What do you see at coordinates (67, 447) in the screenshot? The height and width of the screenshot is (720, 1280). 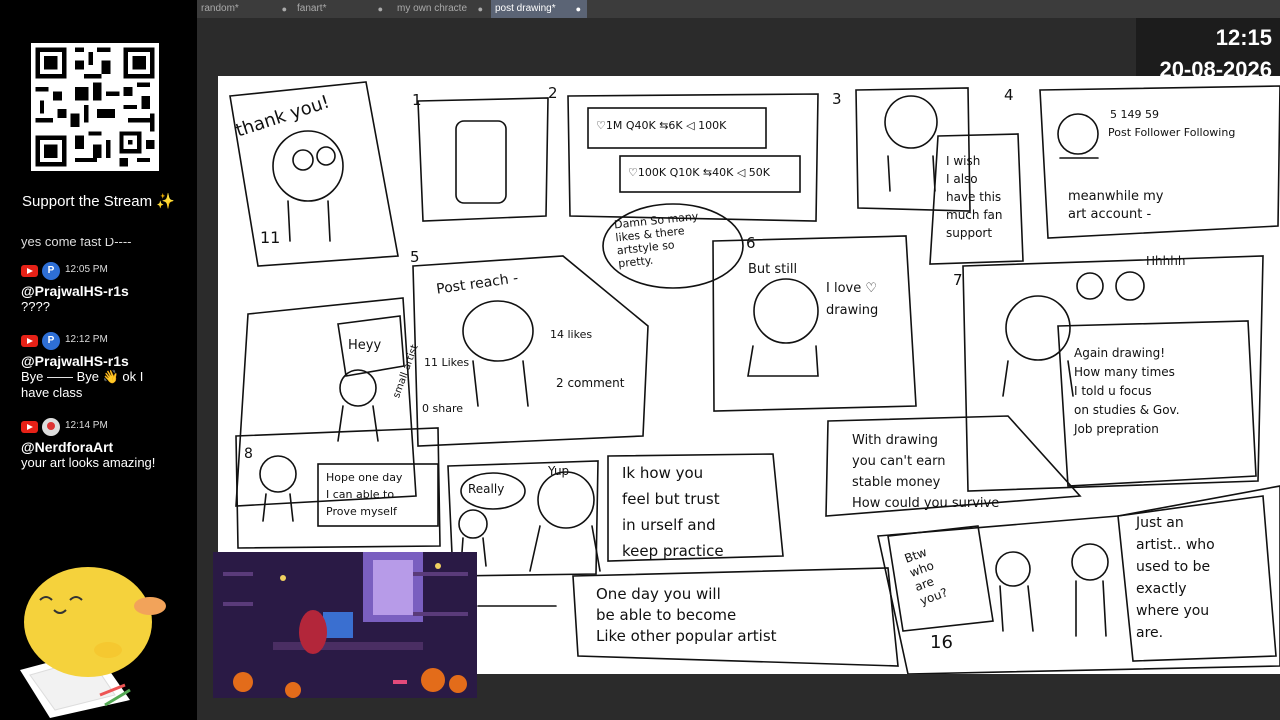 I see `chat-username: @NerdforaArt` at bounding box center [67, 447].